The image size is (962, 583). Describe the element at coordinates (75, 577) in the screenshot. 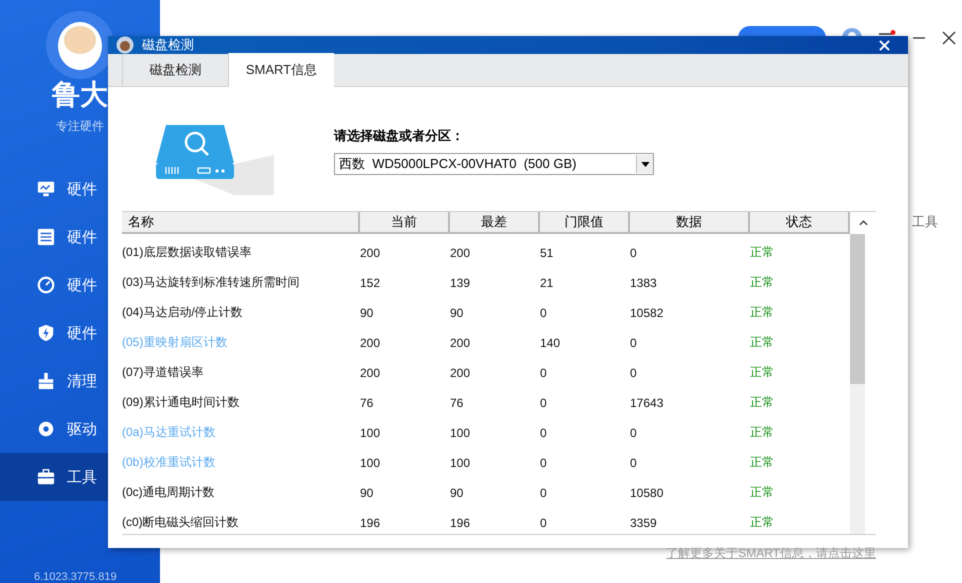

I see `version-label: 6.1023.3775.819` at that location.